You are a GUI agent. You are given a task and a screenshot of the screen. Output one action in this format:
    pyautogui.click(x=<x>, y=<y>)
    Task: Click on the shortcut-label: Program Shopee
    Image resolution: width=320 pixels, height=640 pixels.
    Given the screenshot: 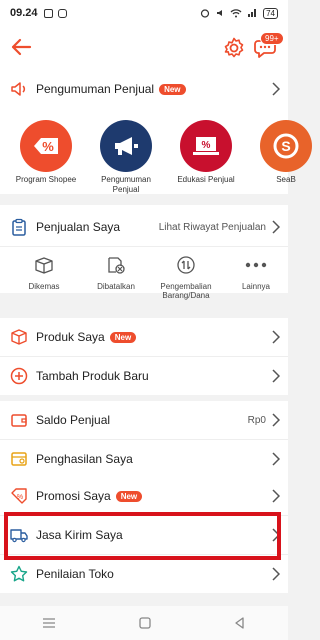 What is the action you would take?
    pyautogui.click(x=46, y=179)
    